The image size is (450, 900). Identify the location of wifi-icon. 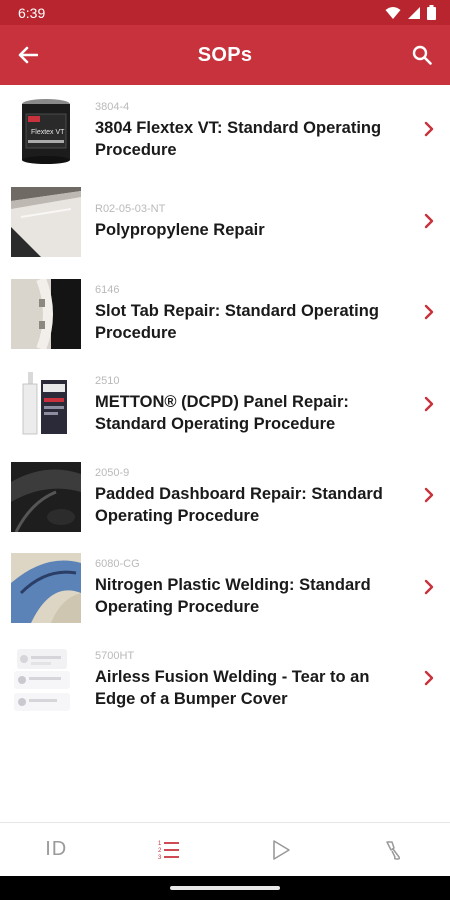
(393, 12).